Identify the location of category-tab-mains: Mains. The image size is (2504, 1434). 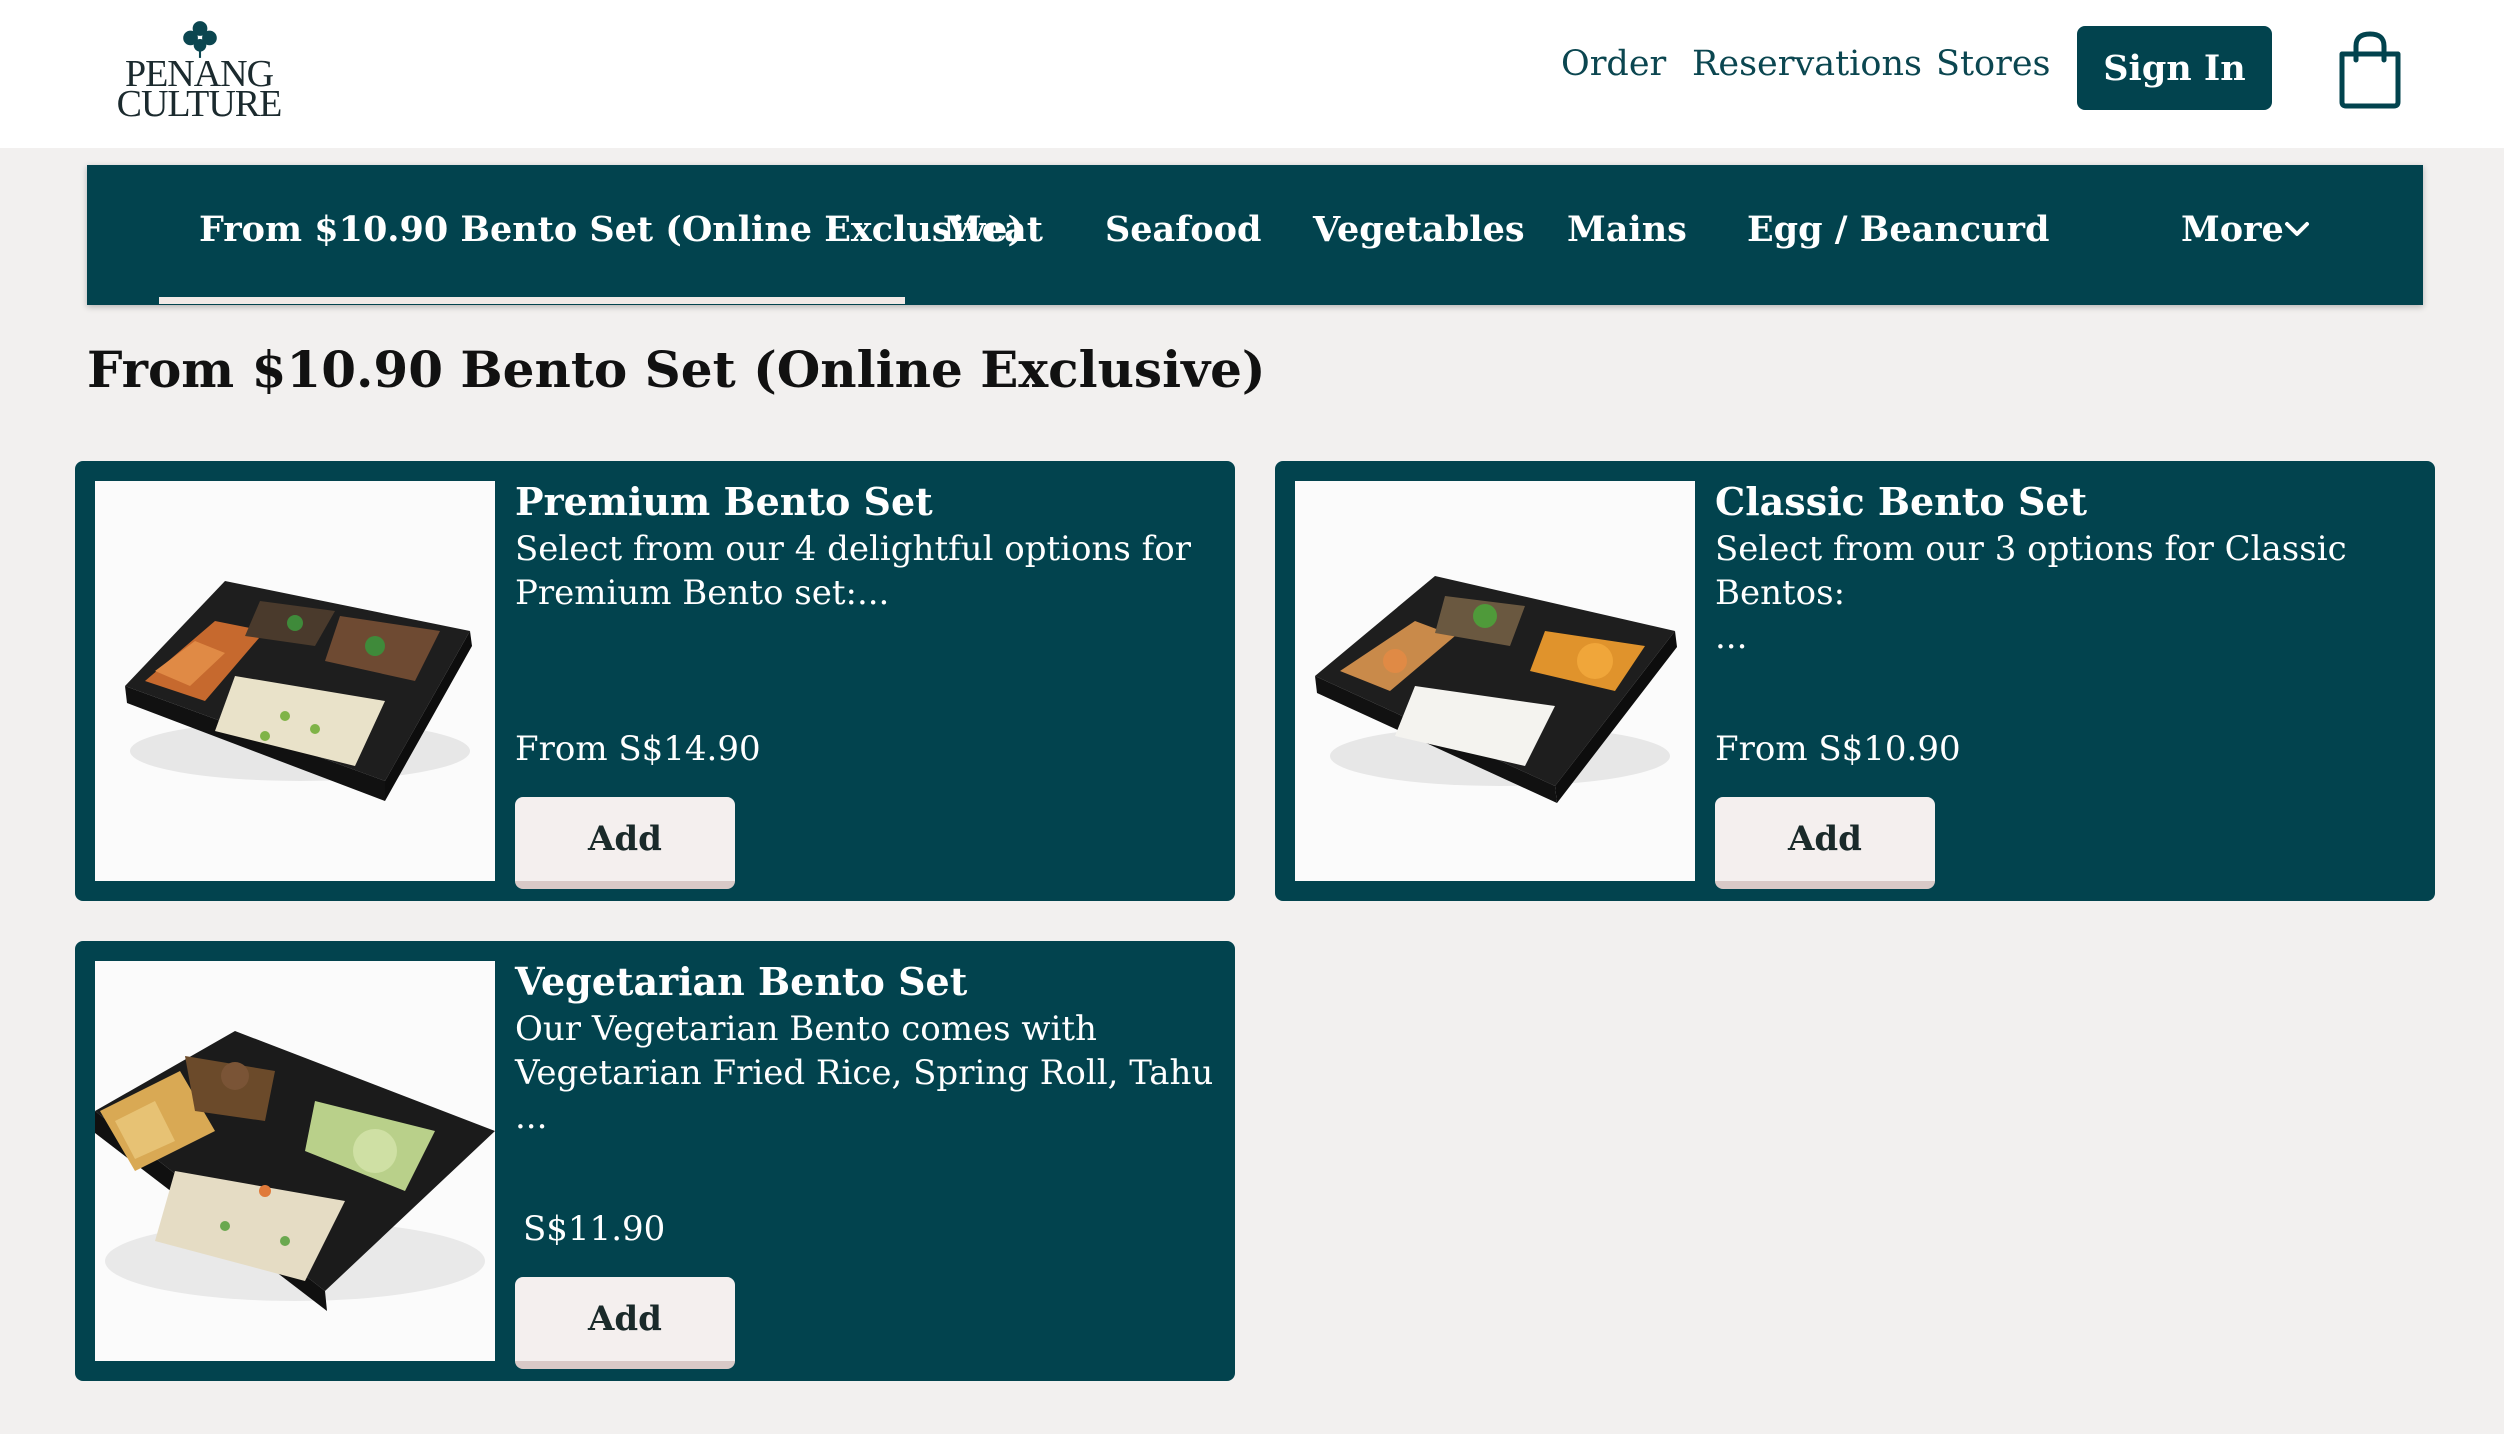
(1627, 229).